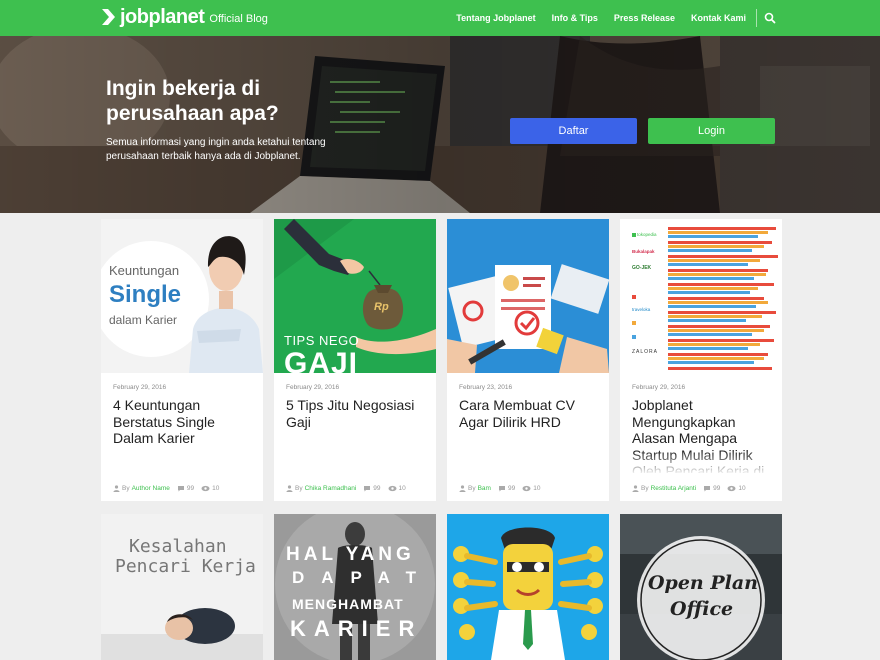 The height and width of the screenshot is (660, 880). I want to click on author-link: Author Name, so click(151, 488).